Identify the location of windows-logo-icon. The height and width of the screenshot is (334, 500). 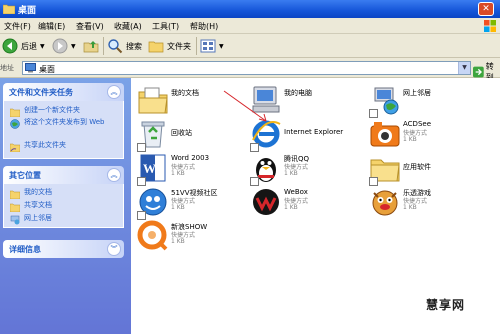
(490, 26).